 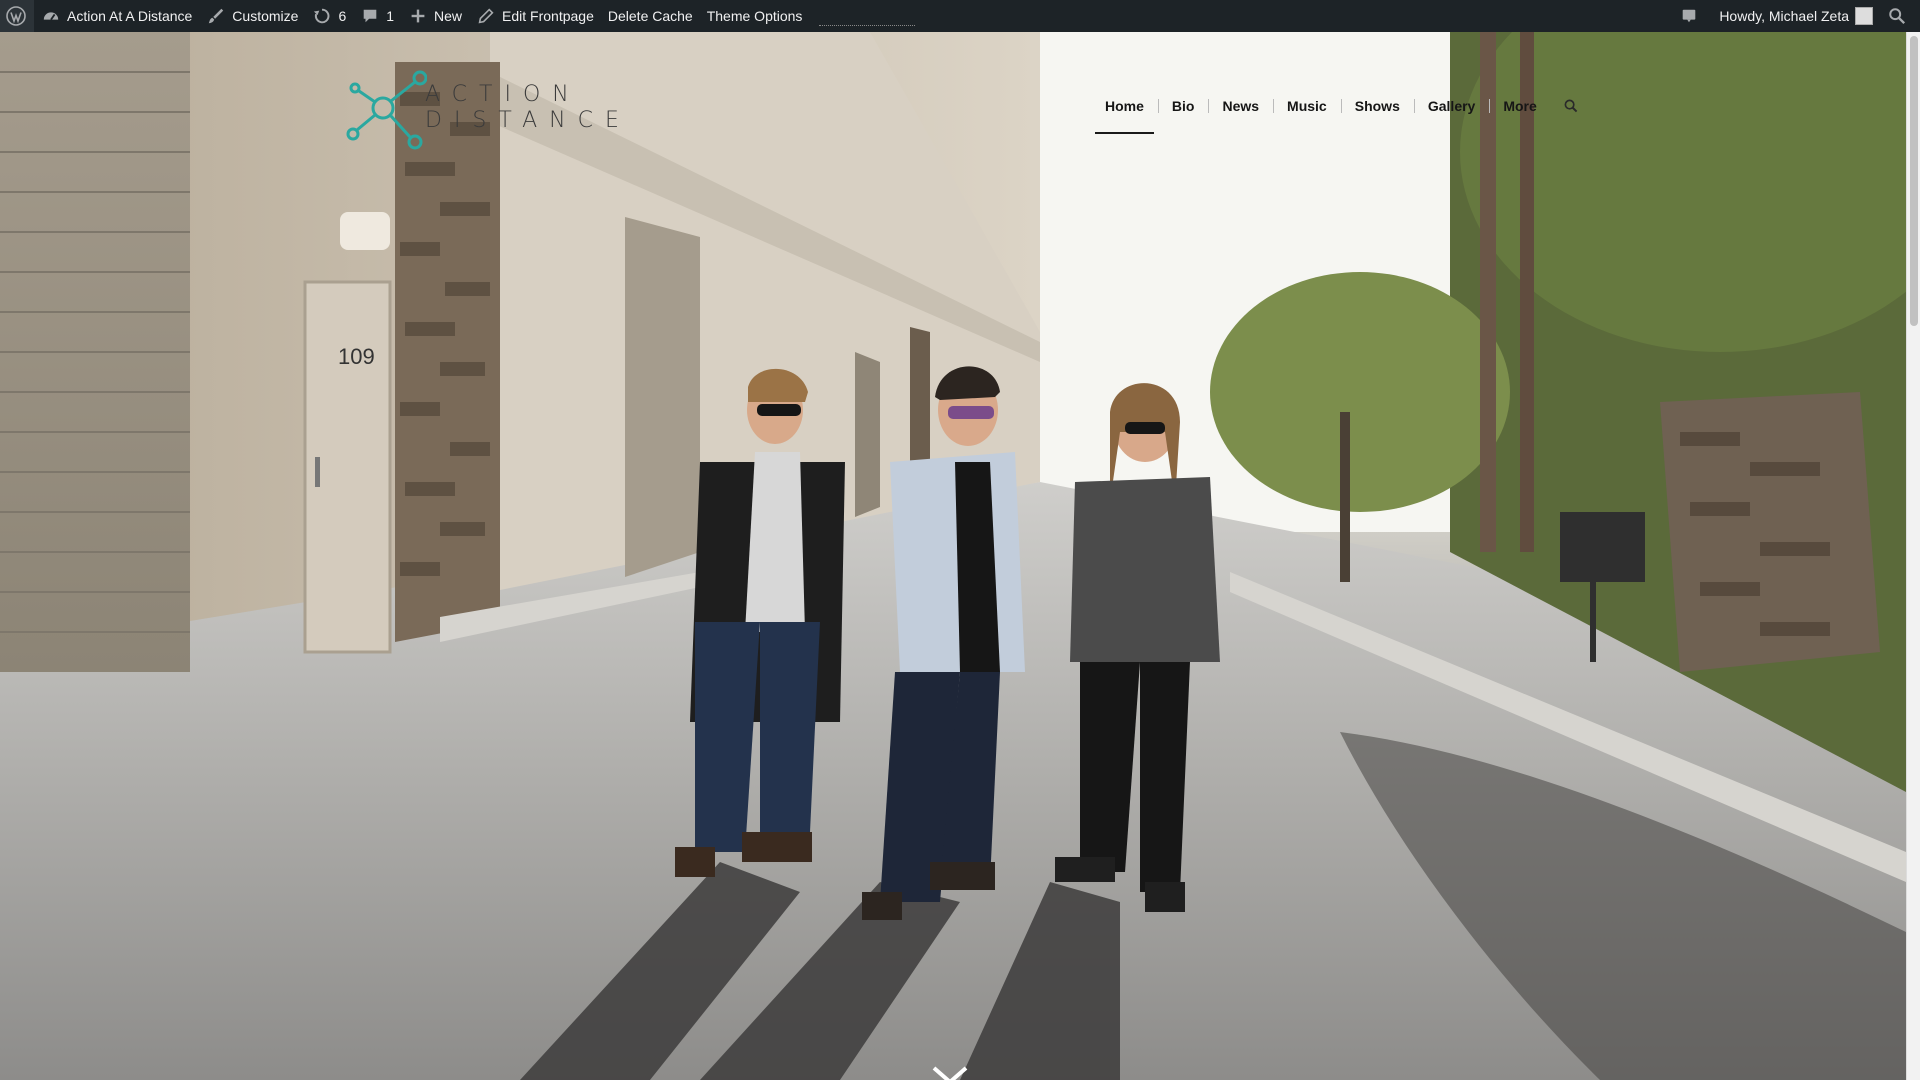 I want to click on updates-icon, so click(x=322, y=16).